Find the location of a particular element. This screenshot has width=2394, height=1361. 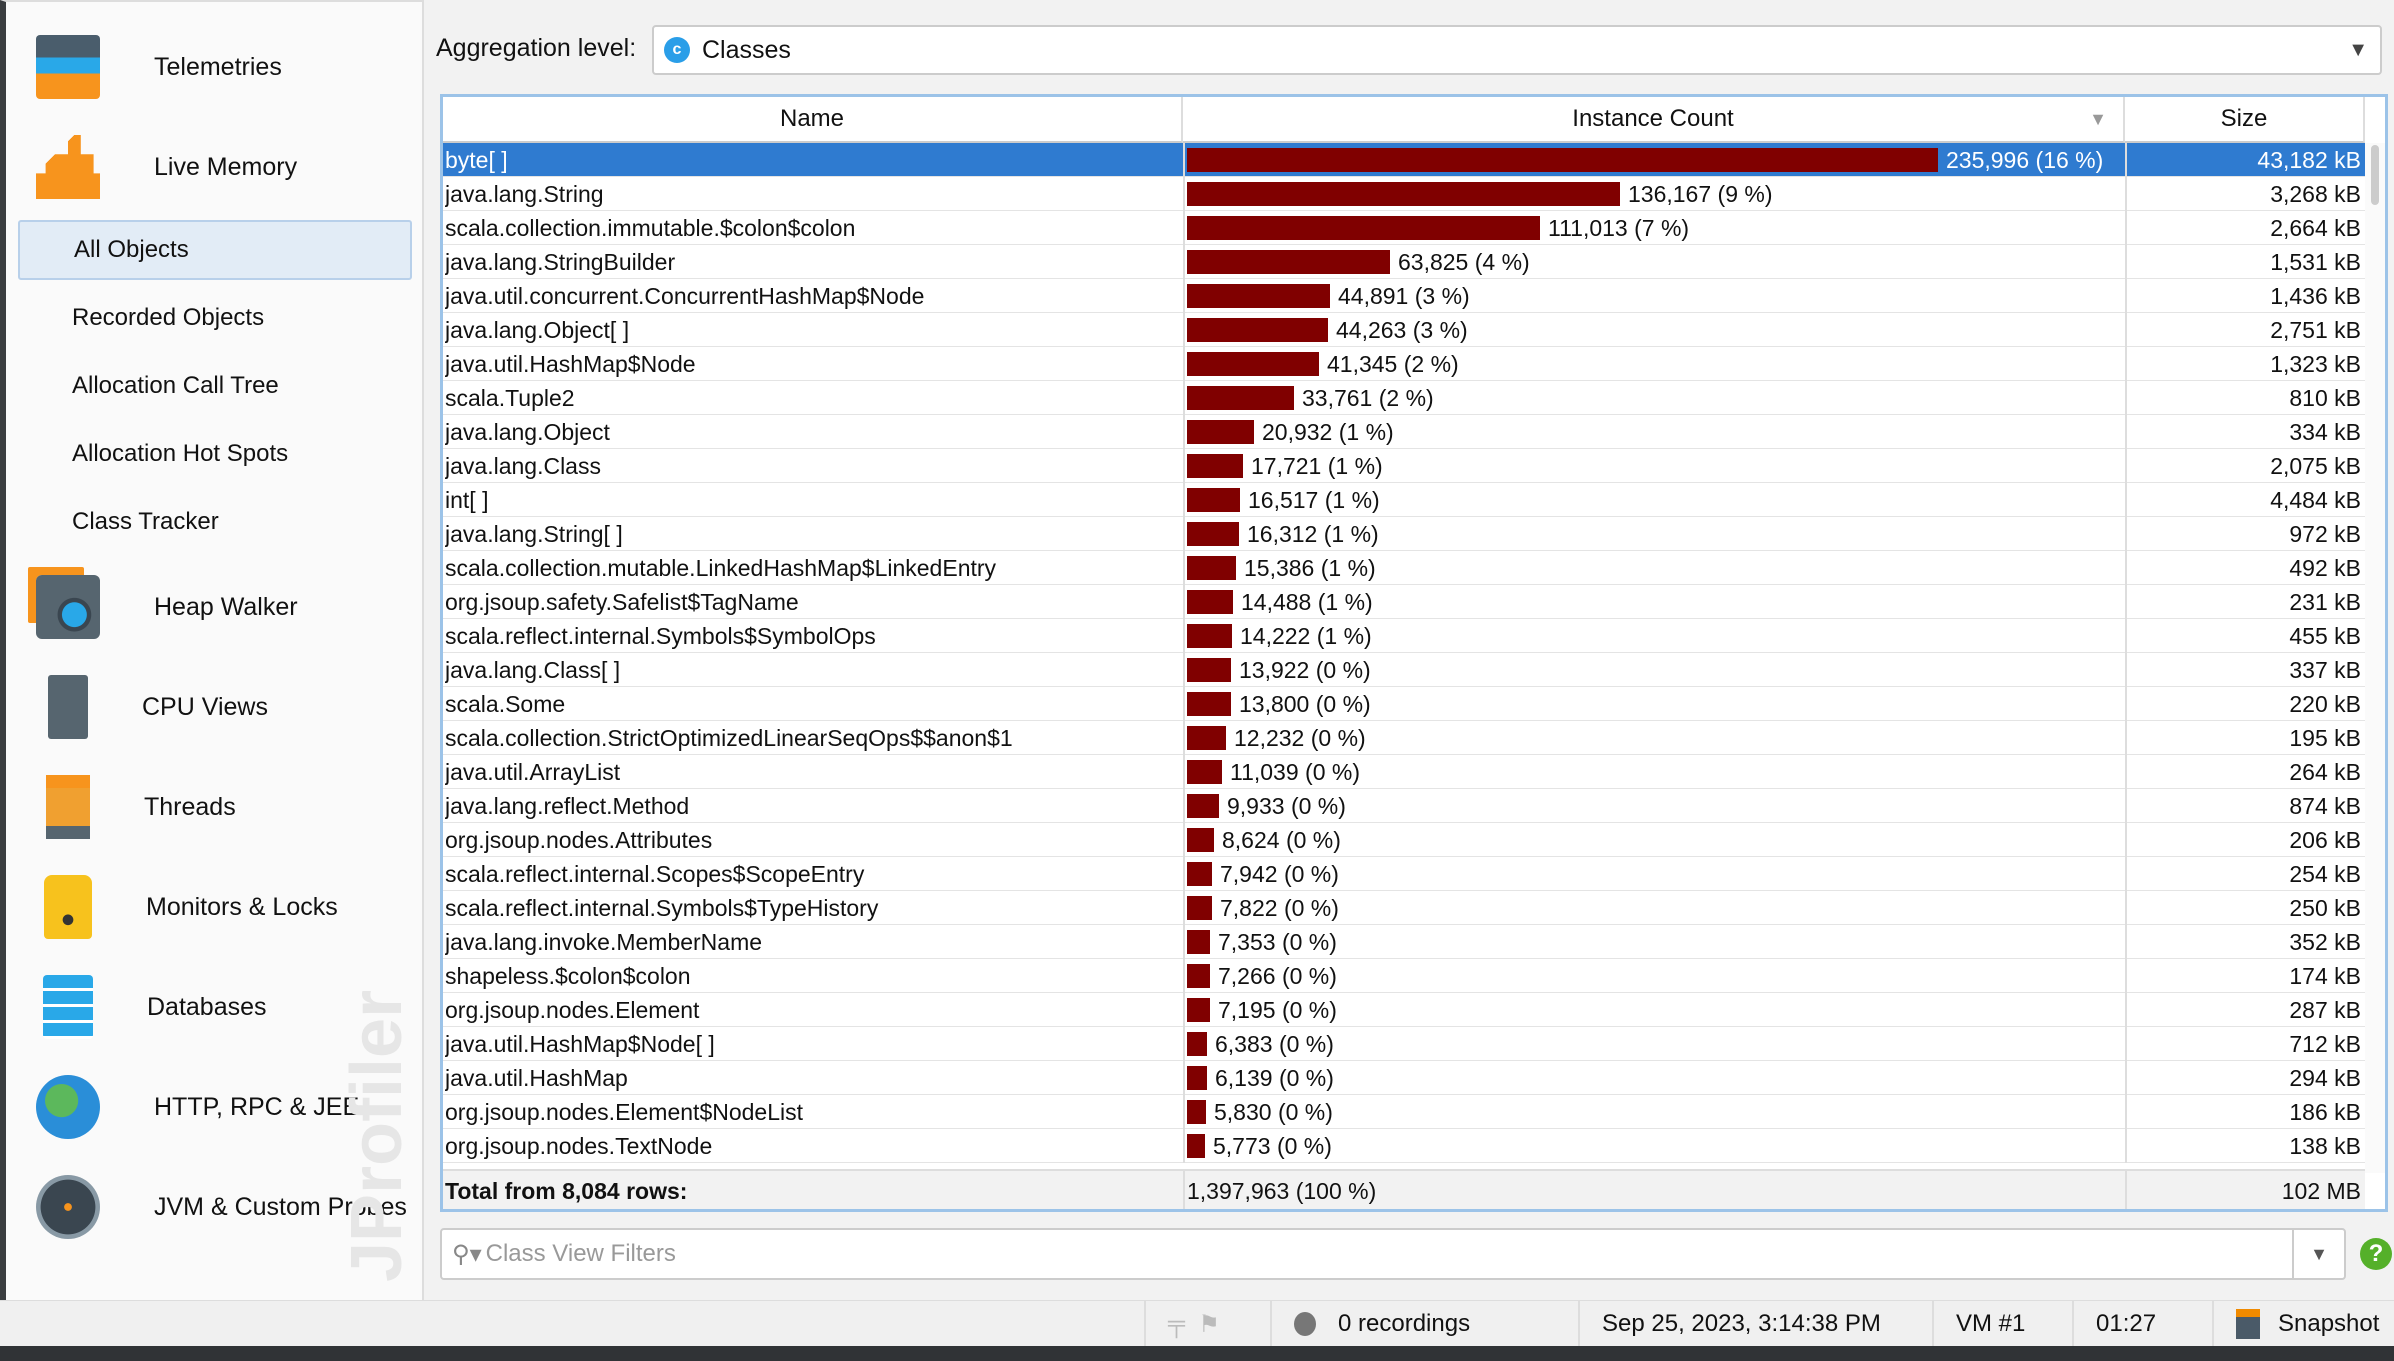

instance-count-text: 9,933 (0 %) is located at coordinates (1286, 805).